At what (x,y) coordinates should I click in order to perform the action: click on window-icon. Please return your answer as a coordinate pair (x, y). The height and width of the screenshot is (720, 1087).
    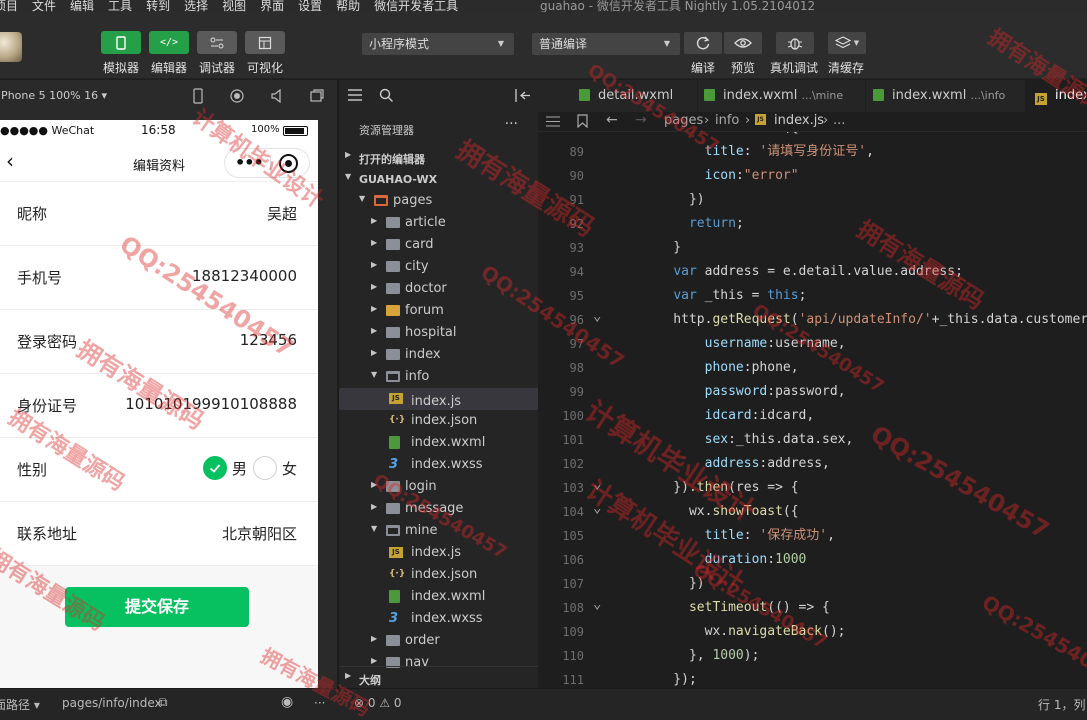
    Looking at the image, I should click on (317, 96).